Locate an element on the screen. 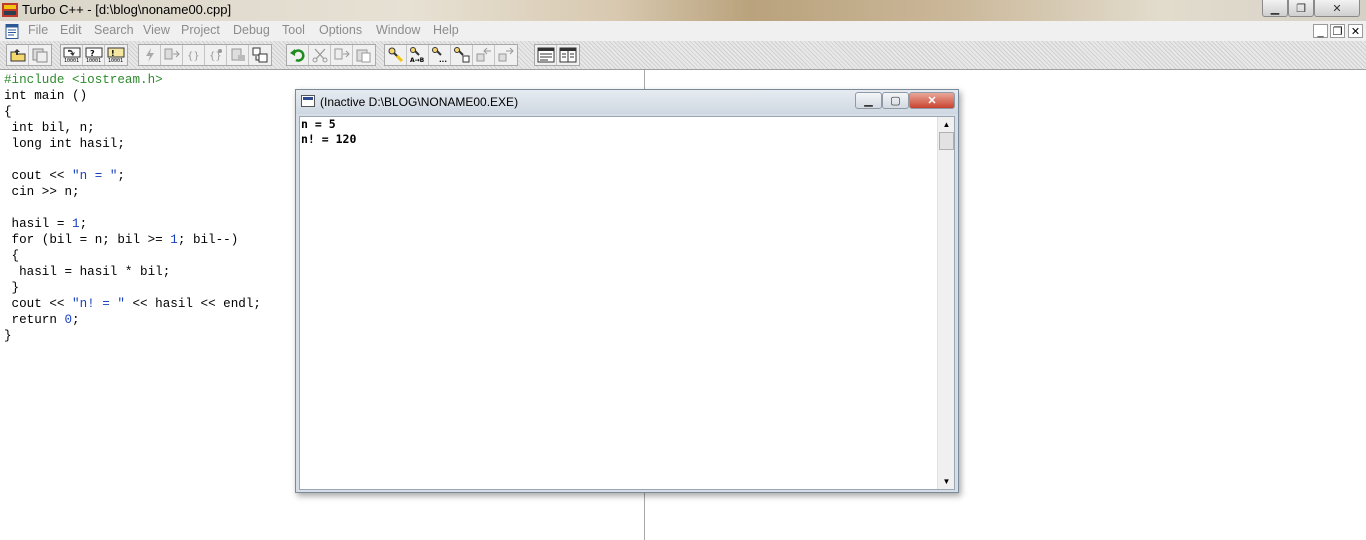  minimize-button: ▁ is located at coordinates (1275, 8).